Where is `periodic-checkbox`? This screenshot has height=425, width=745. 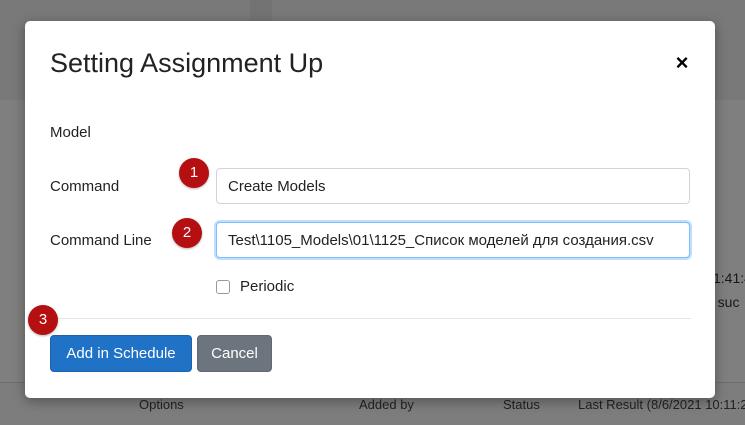
periodic-checkbox is located at coordinates (223, 287).